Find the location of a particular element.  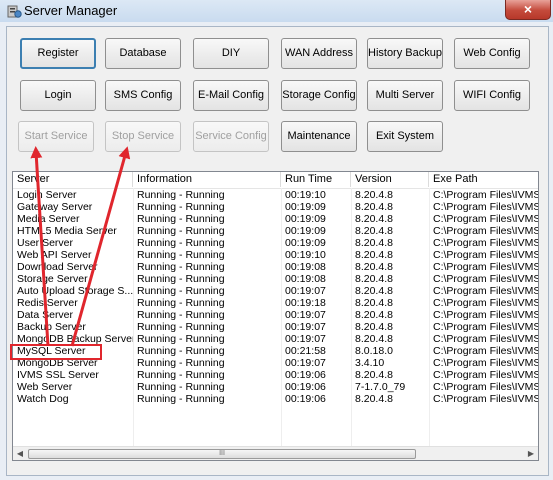

storage-config-button: Storage Config is located at coordinates (319, 95).